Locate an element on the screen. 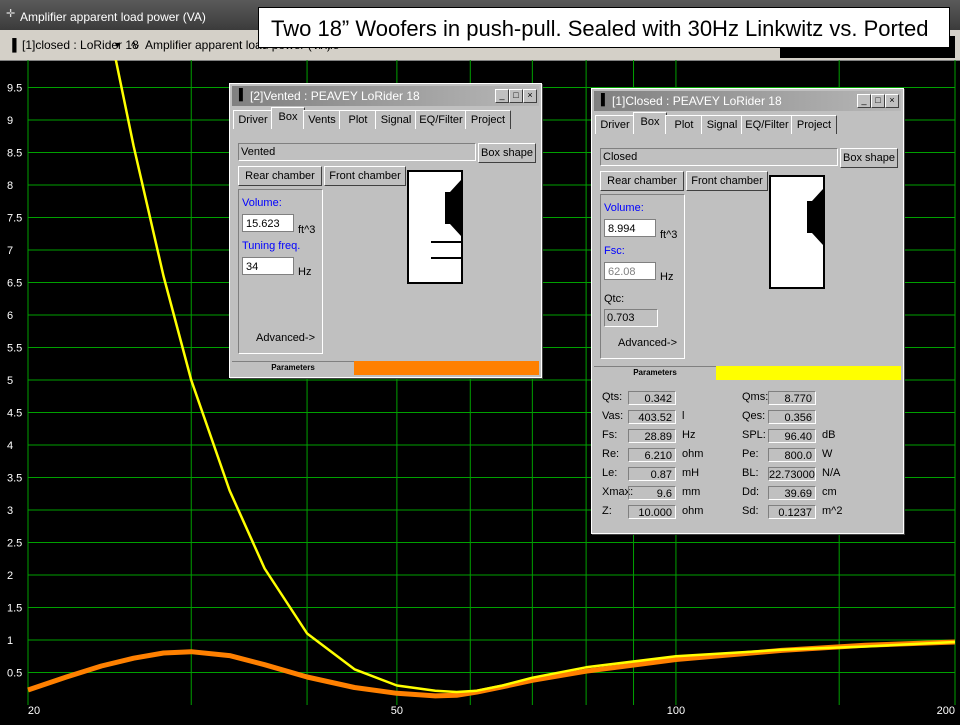  param-value: 6.210 is located at coordinates (652, 455).